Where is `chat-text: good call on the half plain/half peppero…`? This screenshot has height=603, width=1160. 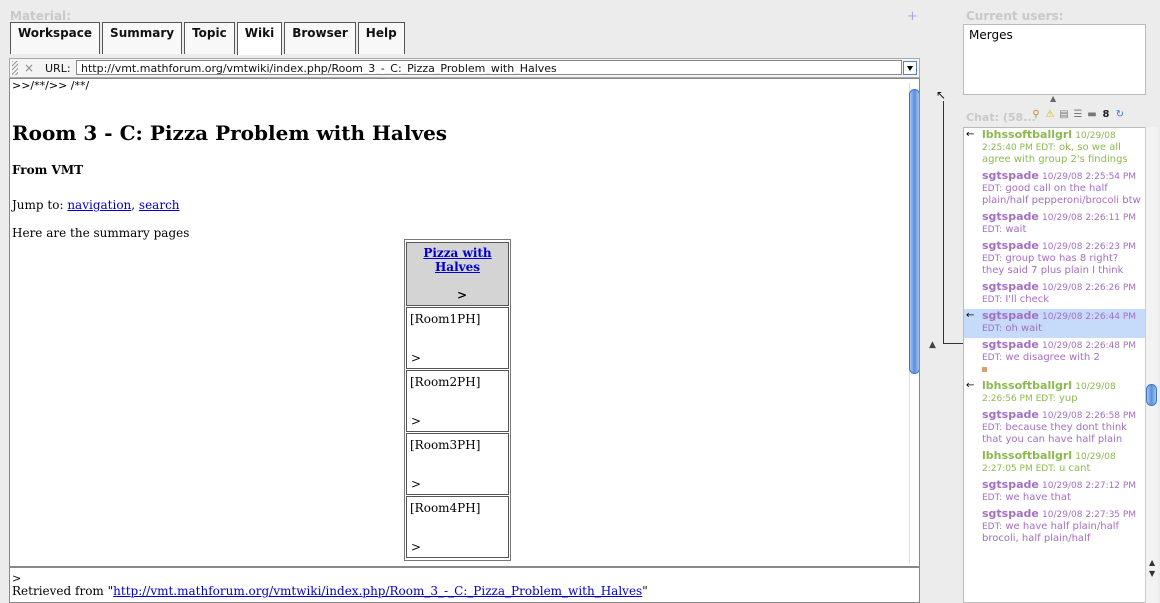 chat-text: good call on the half plain/half peppero… is located at coordinates (1061, 194).